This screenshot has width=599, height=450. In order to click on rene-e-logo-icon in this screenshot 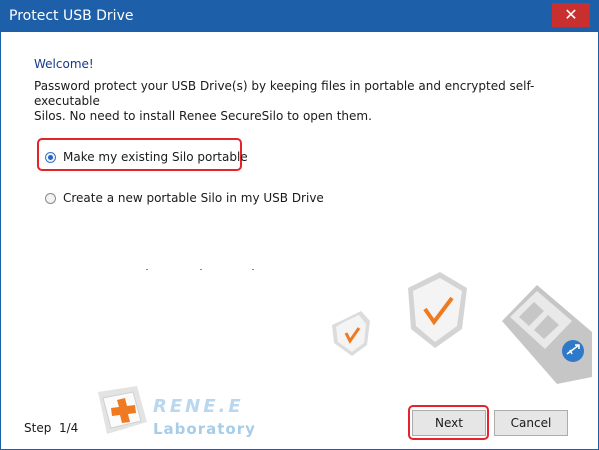, I will do `click(122, 410)`.